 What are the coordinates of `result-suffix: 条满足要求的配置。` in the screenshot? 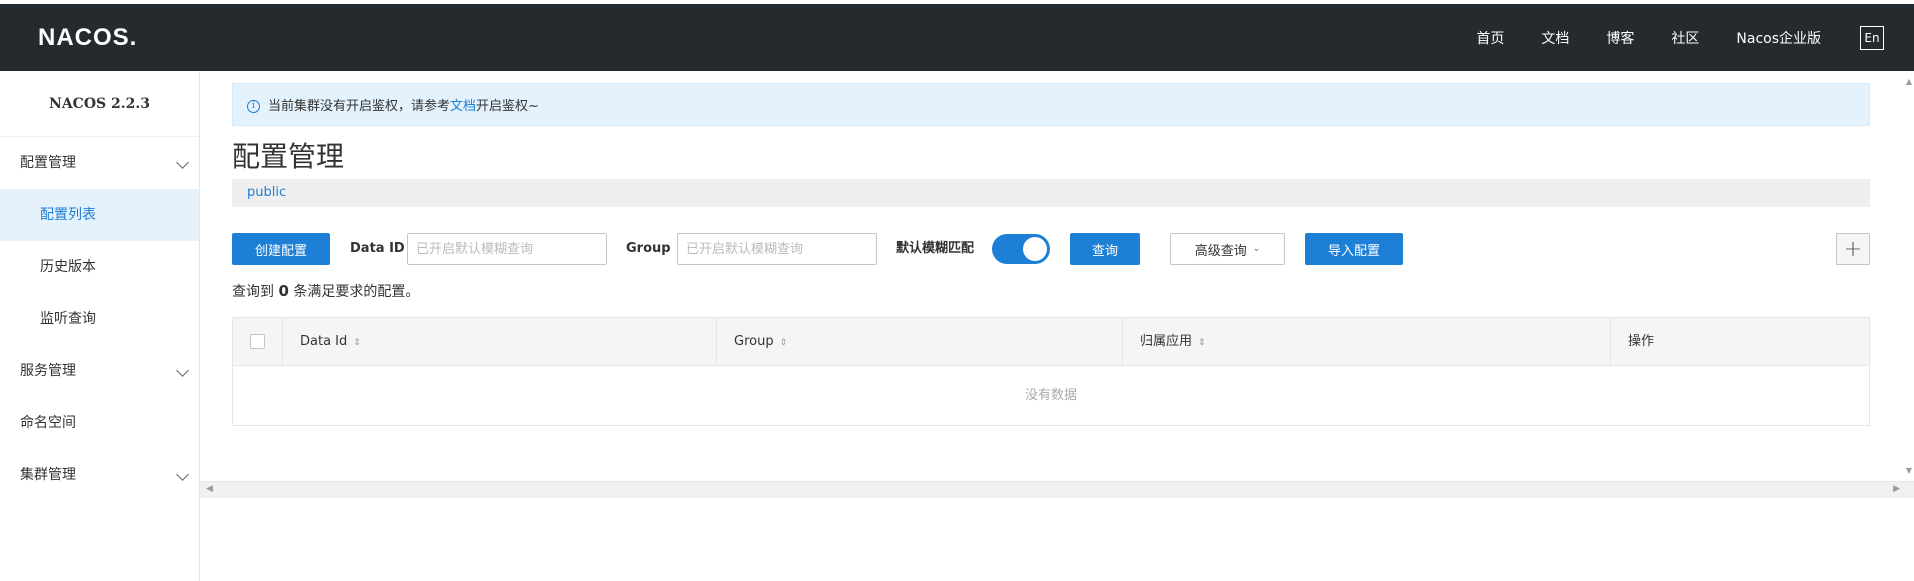 It's located at (356, 292).